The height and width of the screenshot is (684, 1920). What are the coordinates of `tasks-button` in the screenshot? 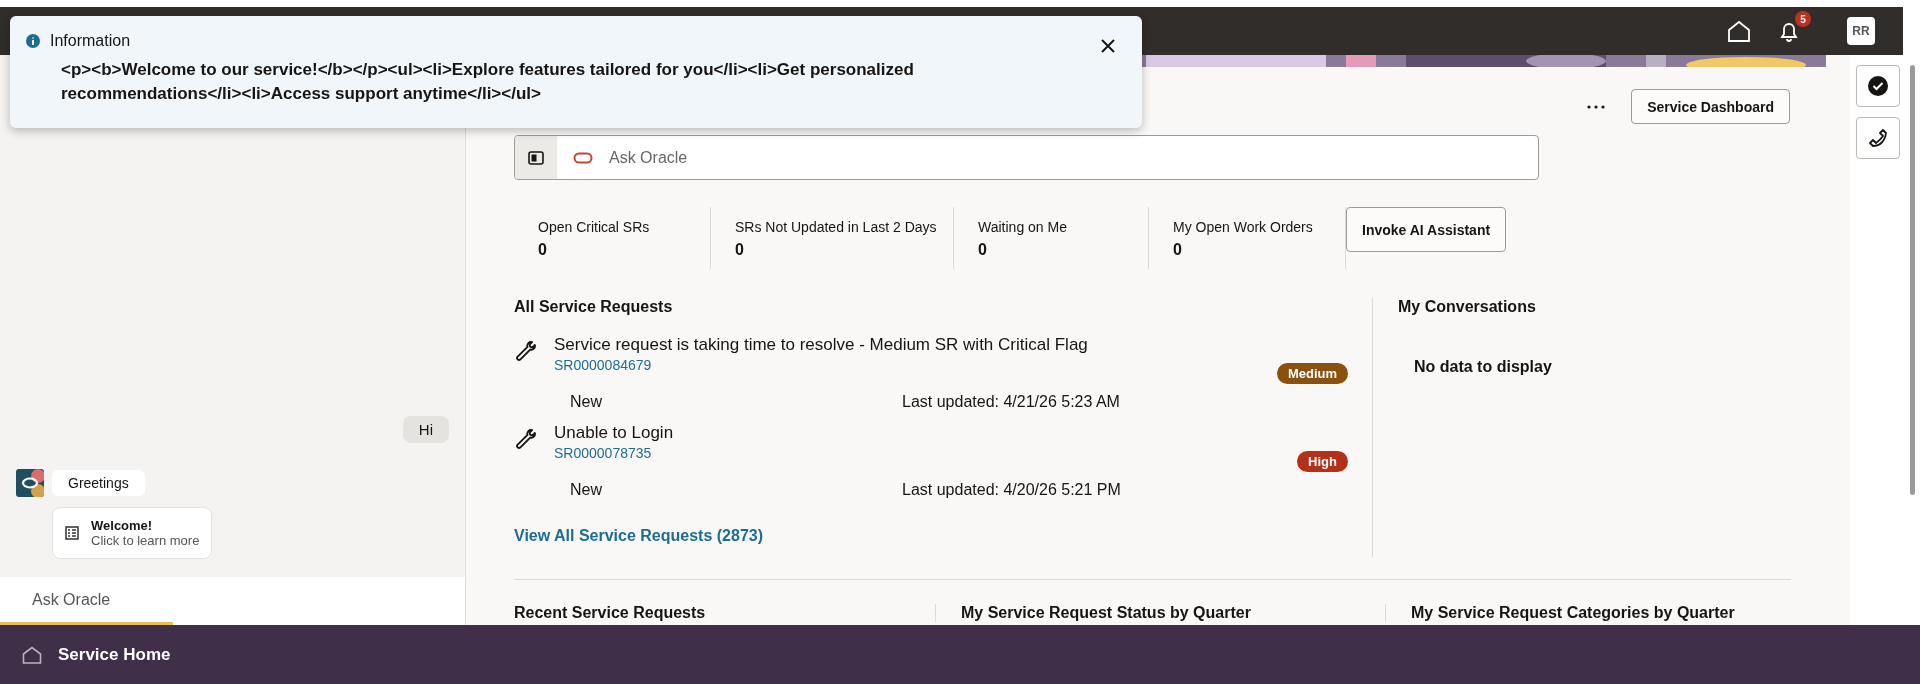 It's located at (1877, 86).